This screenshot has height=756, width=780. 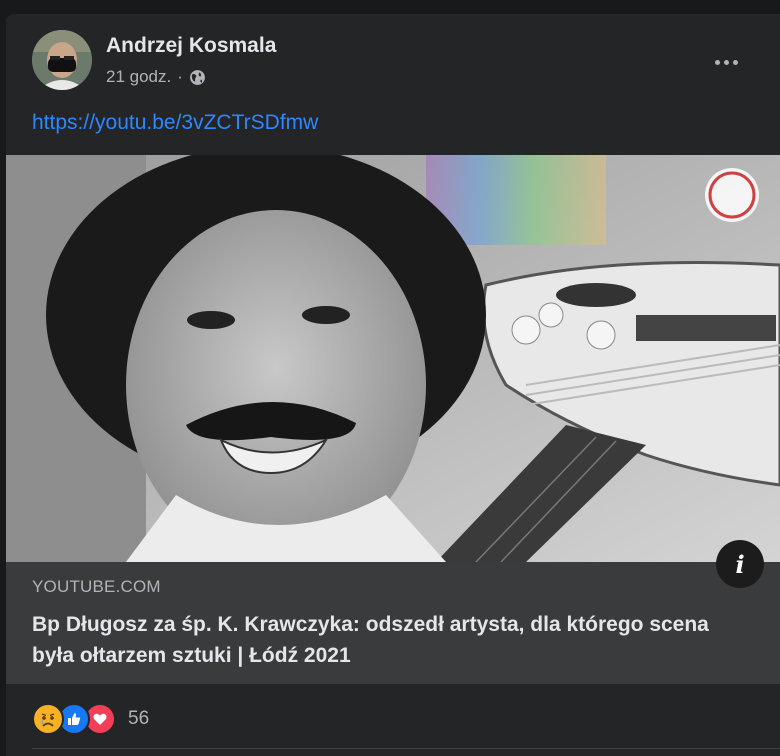 I want to click on globe-icon, so click(x=197, y=77).